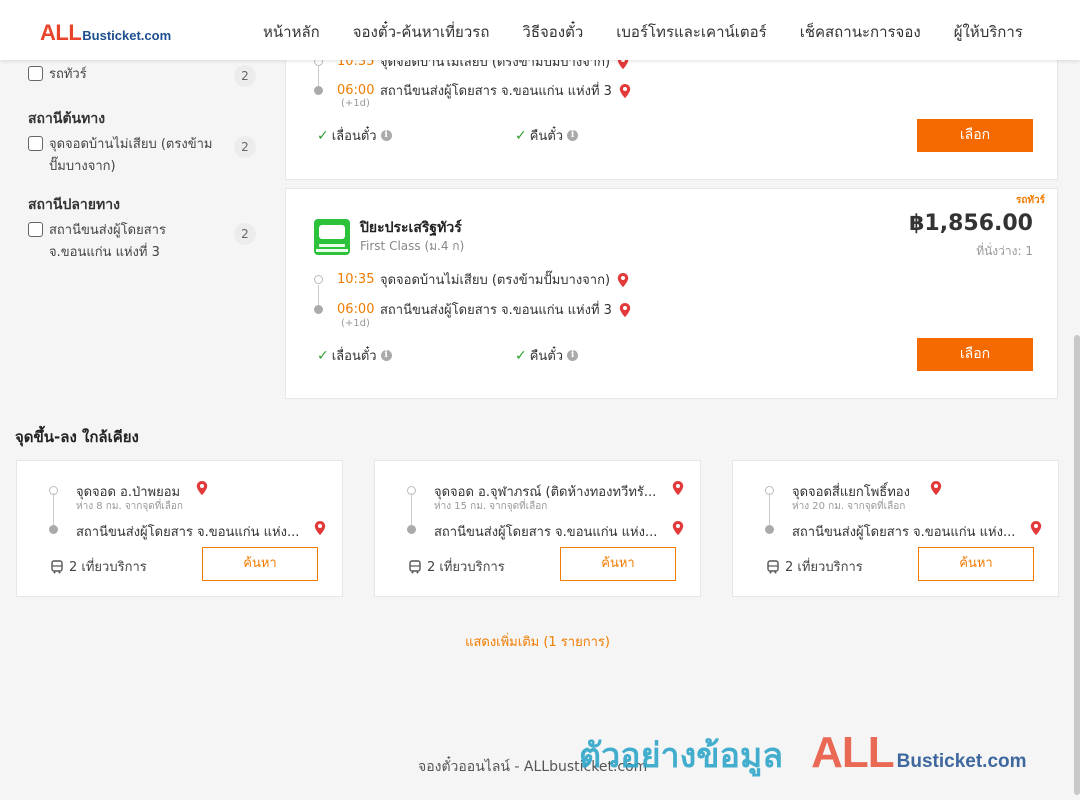 Image resolution: width=1080 pixels, height=800 pixels. I want to click on trip-price: ฿1,856.00, so click(971, 223).